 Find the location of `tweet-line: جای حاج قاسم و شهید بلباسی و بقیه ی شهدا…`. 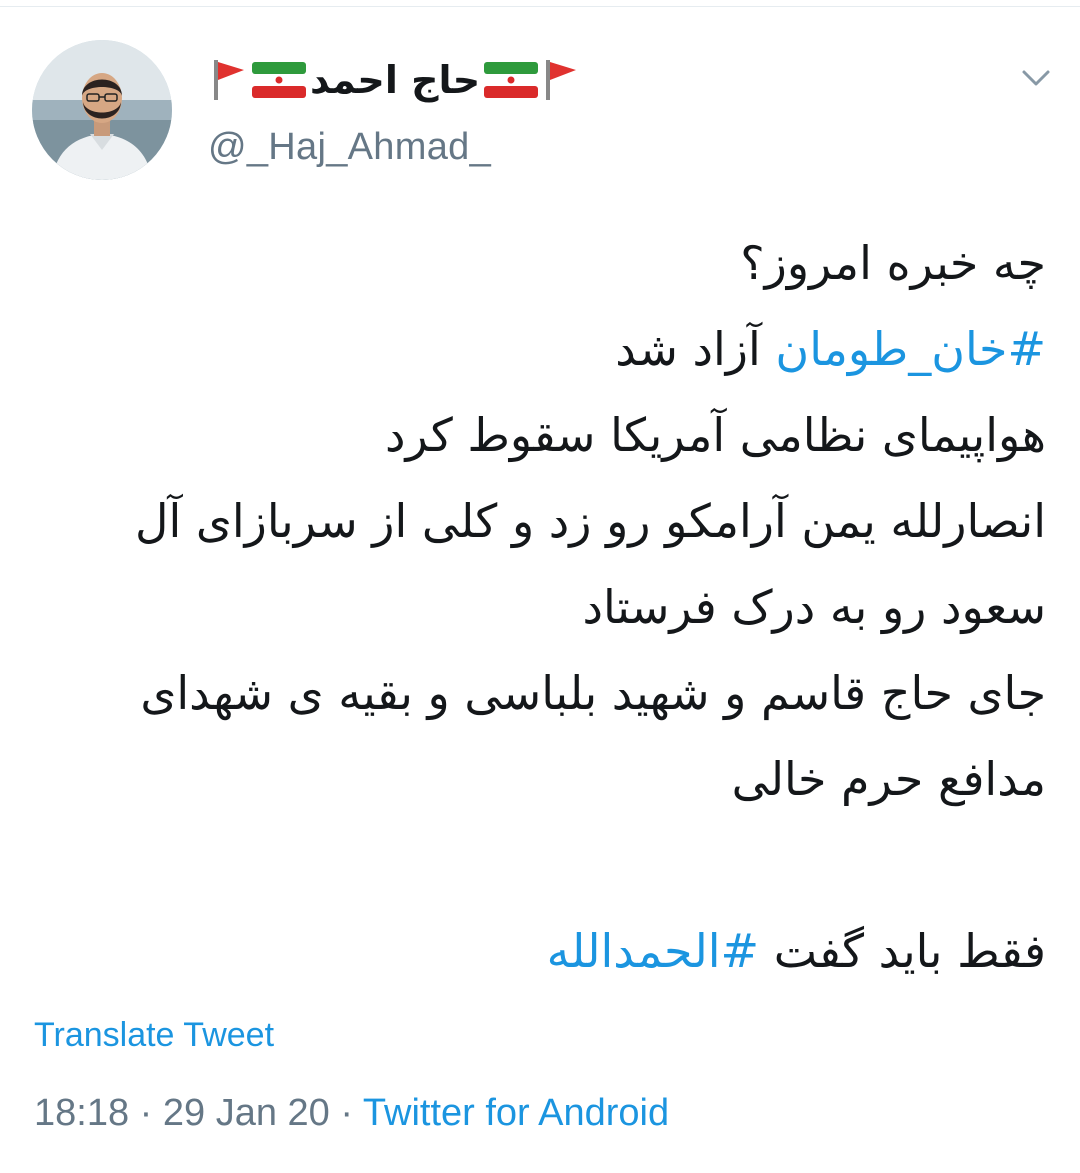

tweet-line: جای حاج قاسم و شهید بلباسی و بقیه ی شهدا… is located at coordinates (593, 693).